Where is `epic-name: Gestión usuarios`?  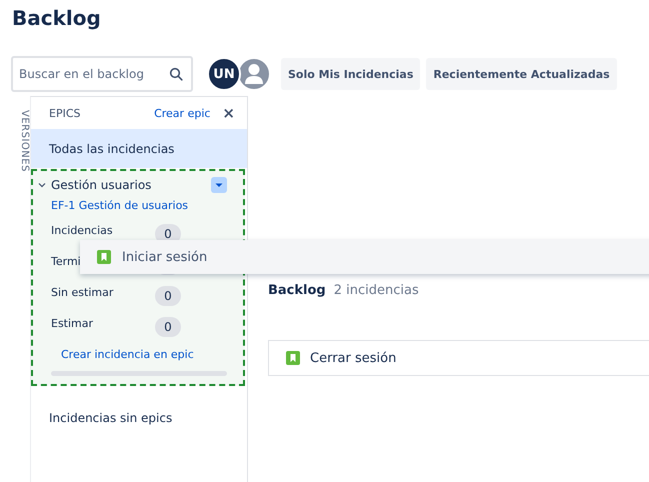 epic-name: Gestión usuarios is located at coordinates (101, 185).